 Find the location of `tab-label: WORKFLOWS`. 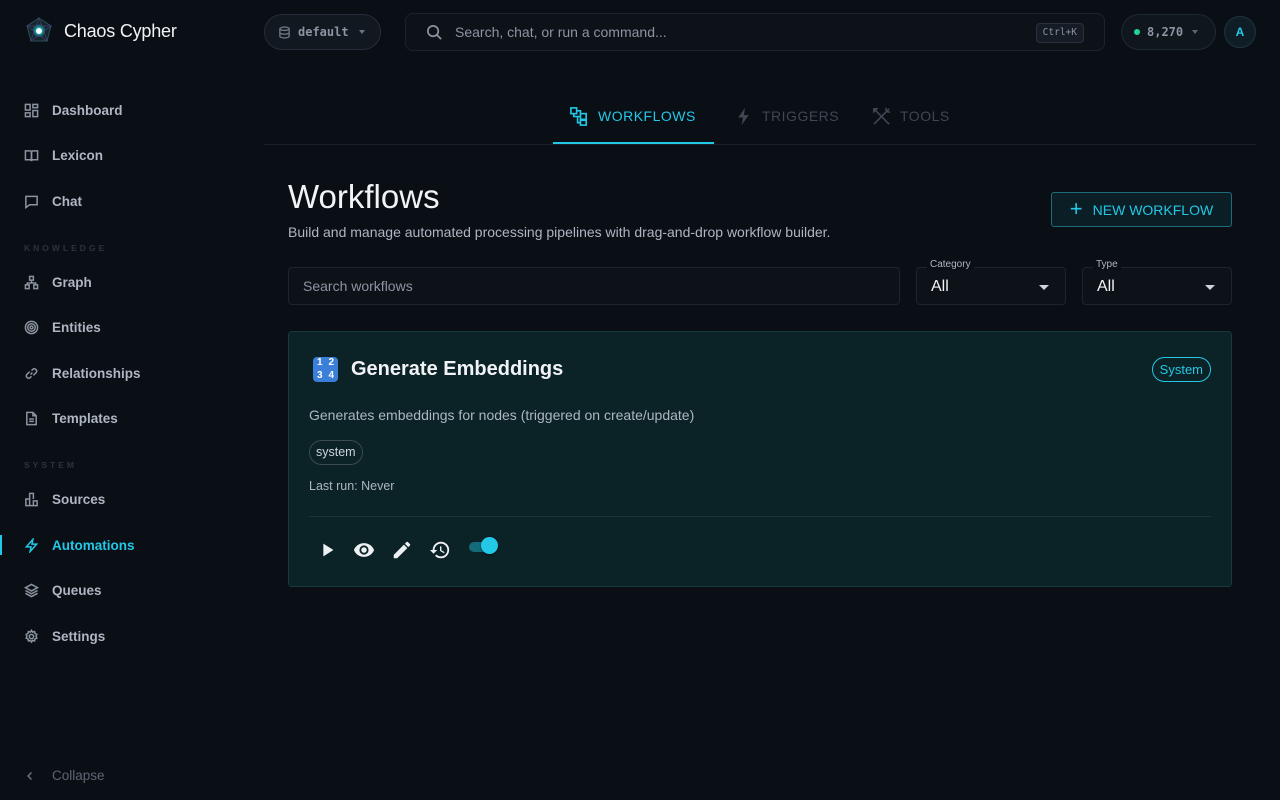

tab-label: WORKFLOWS is located at coordinates (647, 116).